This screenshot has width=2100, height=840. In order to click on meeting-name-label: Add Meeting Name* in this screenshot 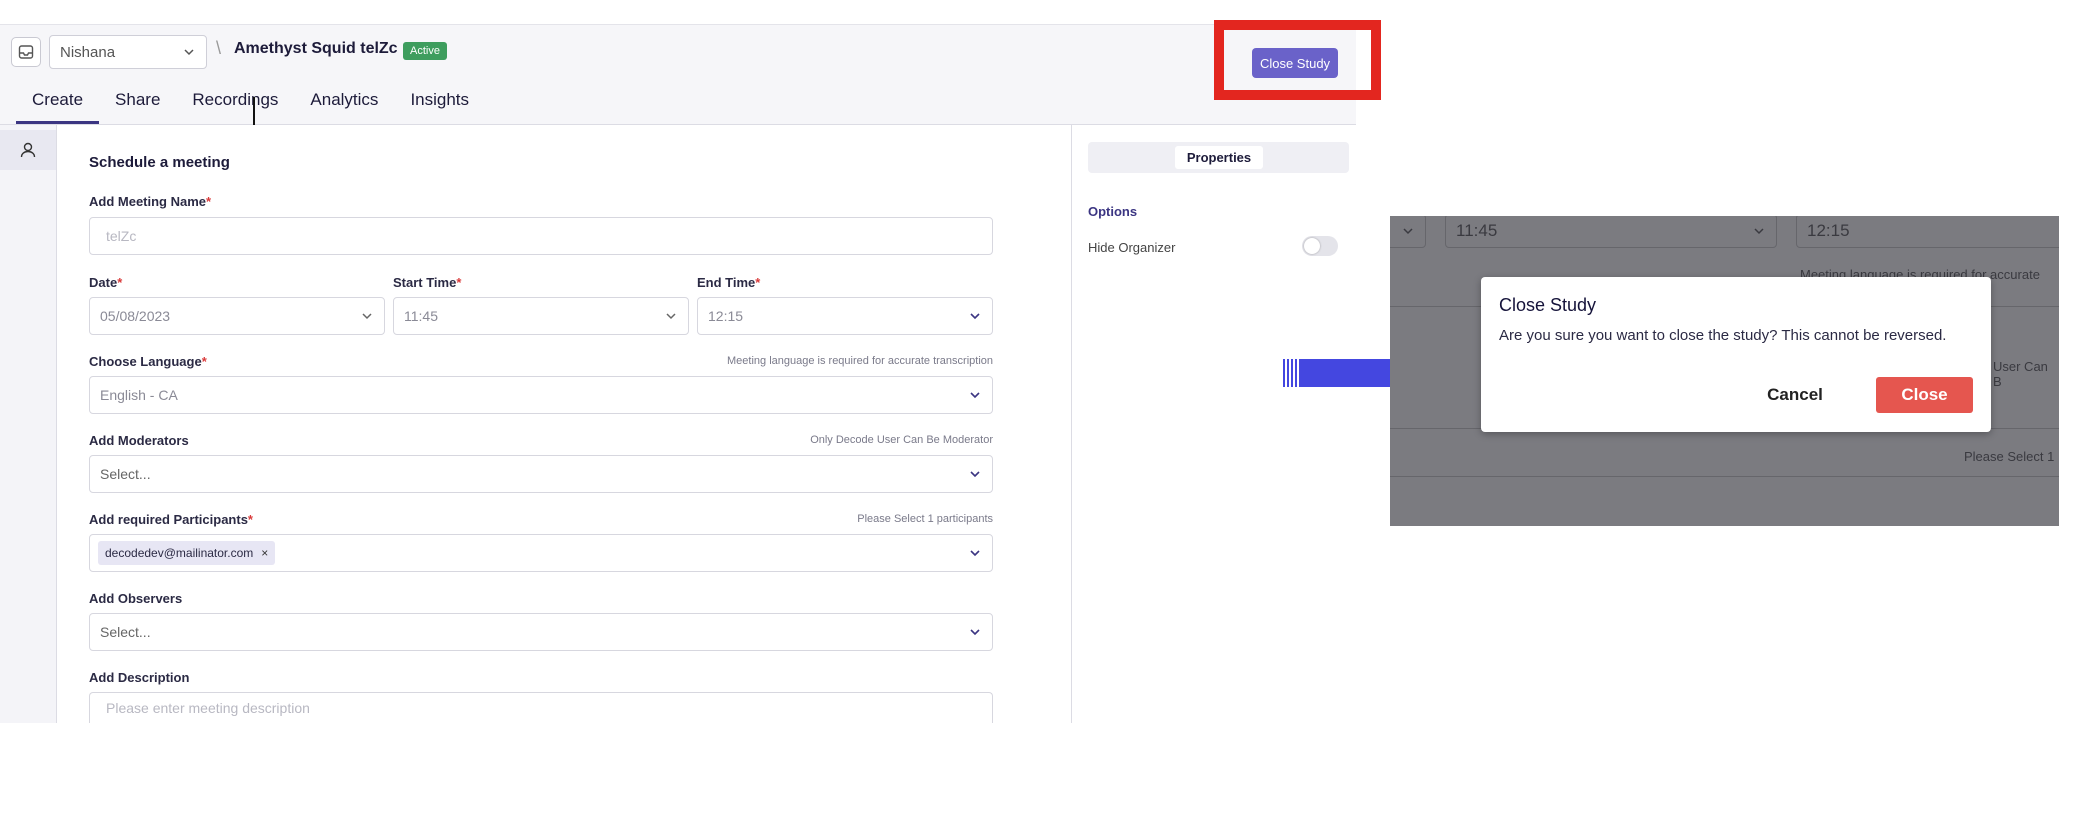, I will do `click(150, 201)`.